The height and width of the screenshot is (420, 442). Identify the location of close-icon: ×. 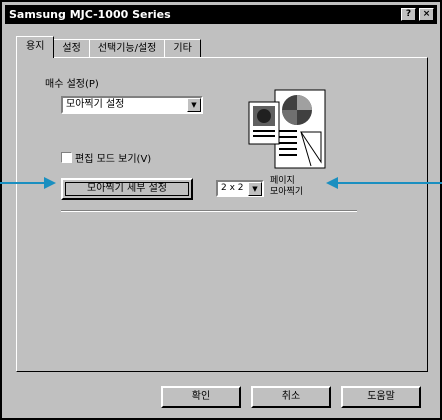
(426, 14).